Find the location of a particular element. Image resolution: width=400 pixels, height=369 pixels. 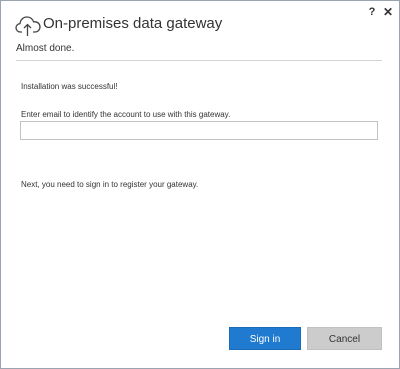

help-button: ? is located at coordinates (372, 12).